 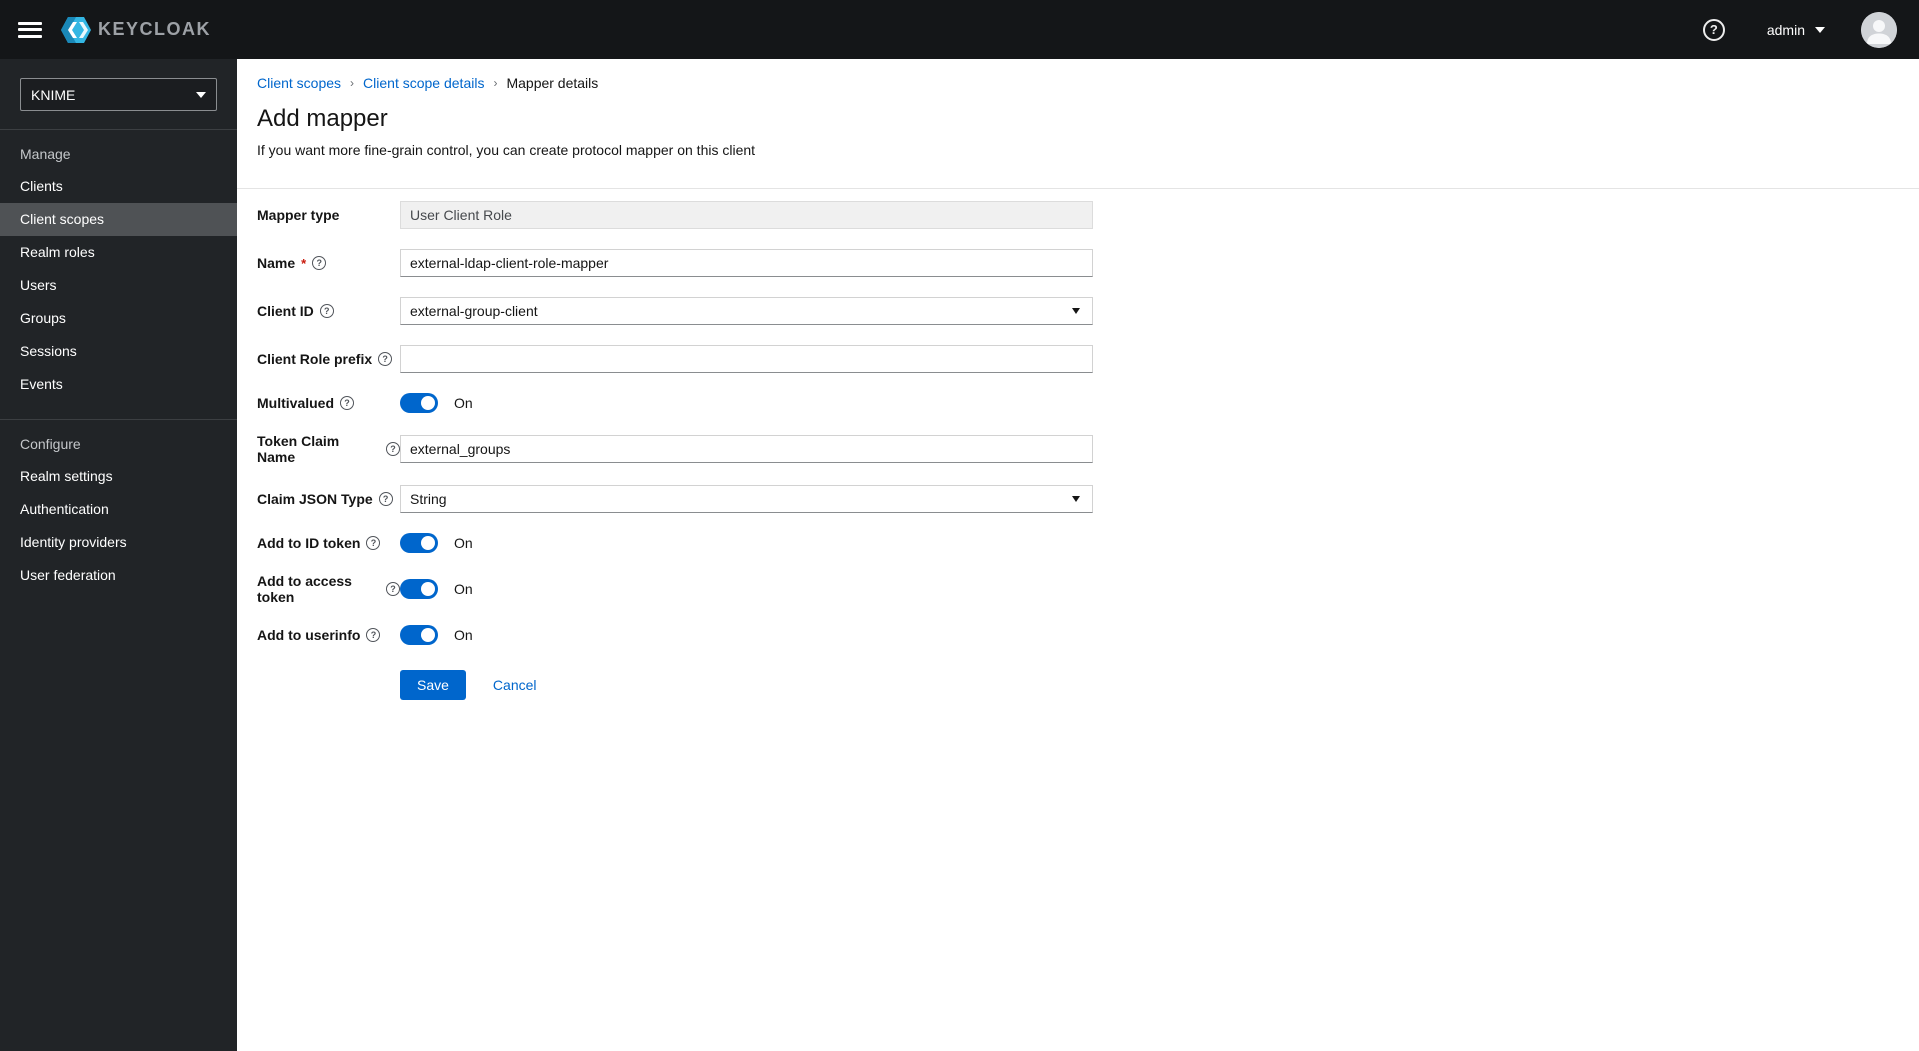 I want to click on add-to-access-token-label: Add to access token, so click(x=304, y=589).